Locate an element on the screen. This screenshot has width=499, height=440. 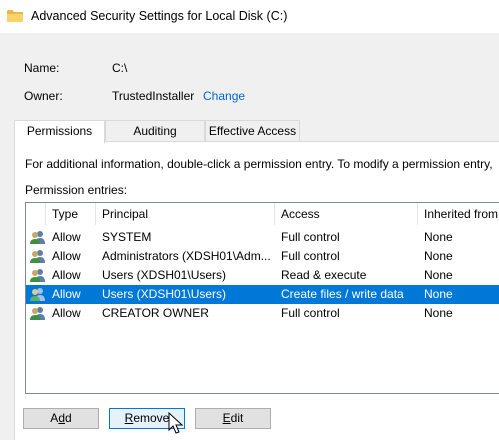
entry-principal: SYSTEM is located at coordinates (127, 237).